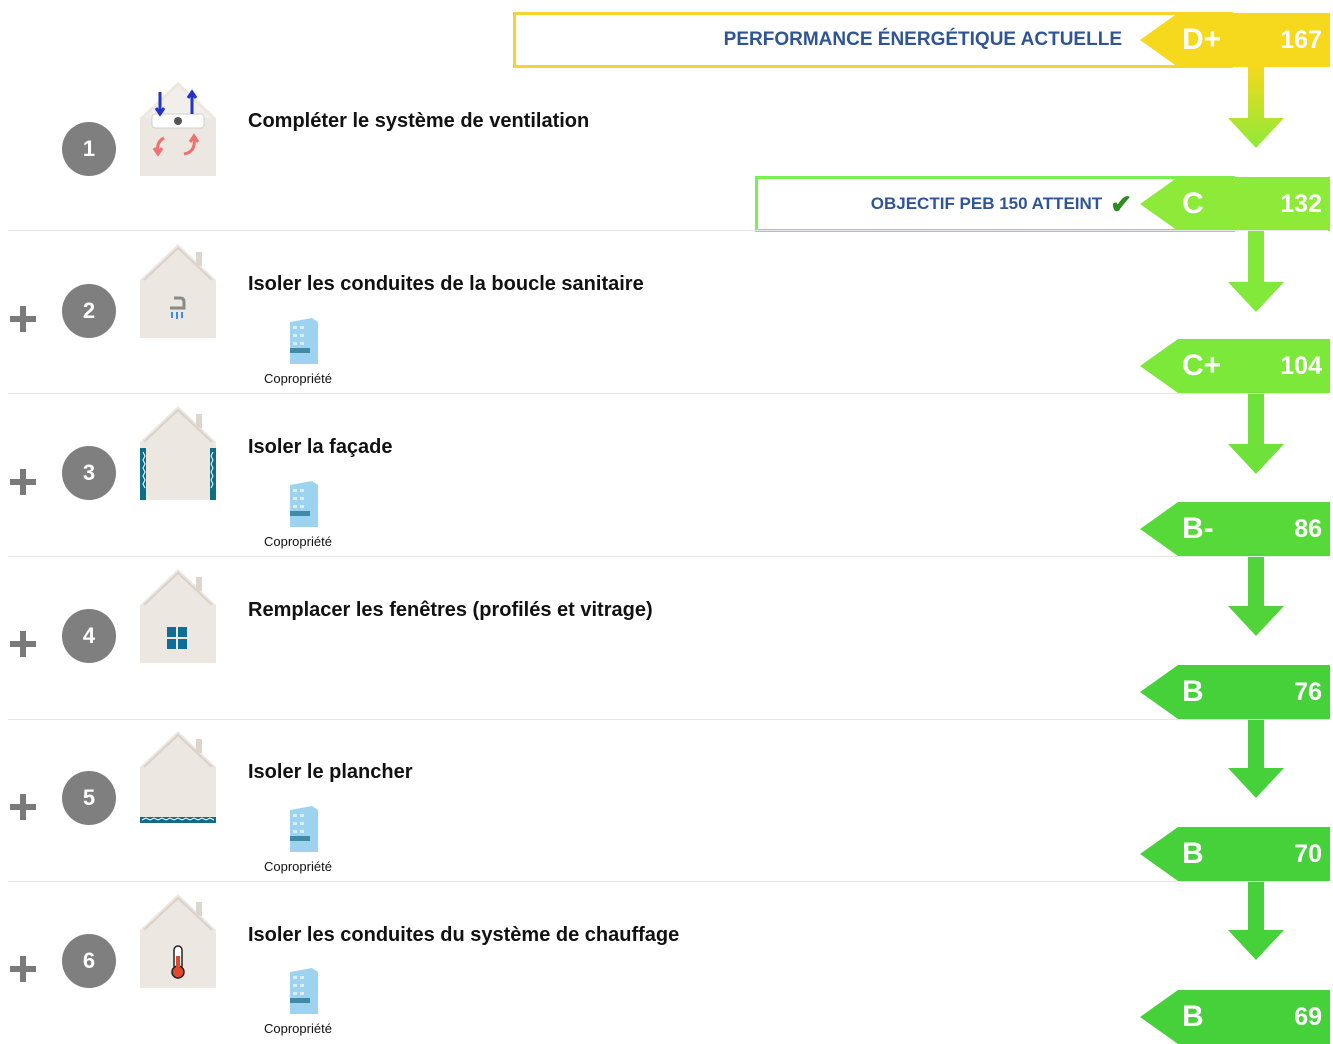 The width and height of the screenshot is (1333, 1044). Describe the element at coordinates (330, 772) in the screenshot. I see `step-title: Isoler le plancher` at that location.